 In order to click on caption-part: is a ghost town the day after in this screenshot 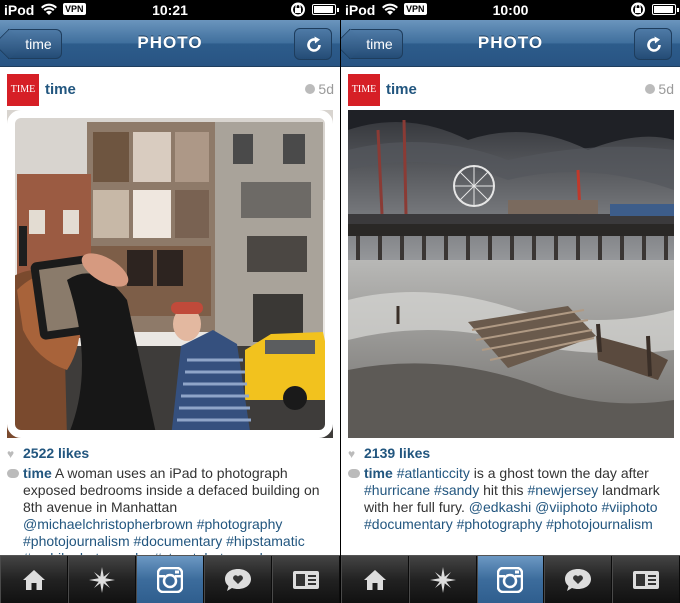, I will do `click(559, 473)`.